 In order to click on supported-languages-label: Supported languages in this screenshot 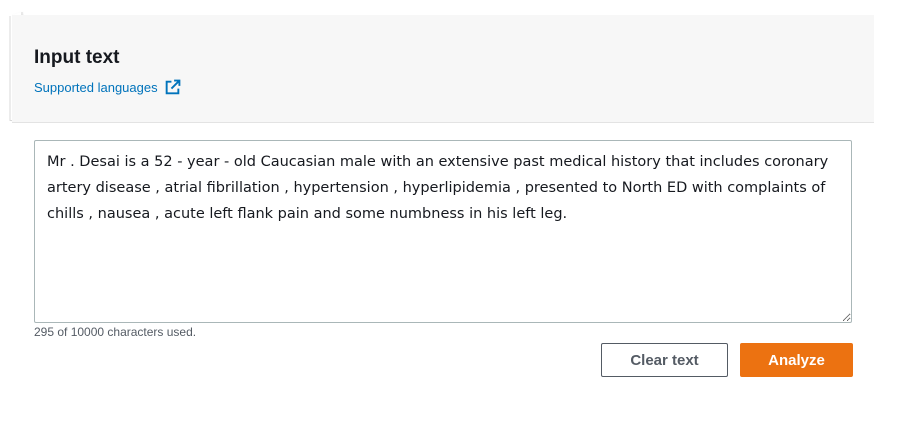, I will do `click(96, 87)`.